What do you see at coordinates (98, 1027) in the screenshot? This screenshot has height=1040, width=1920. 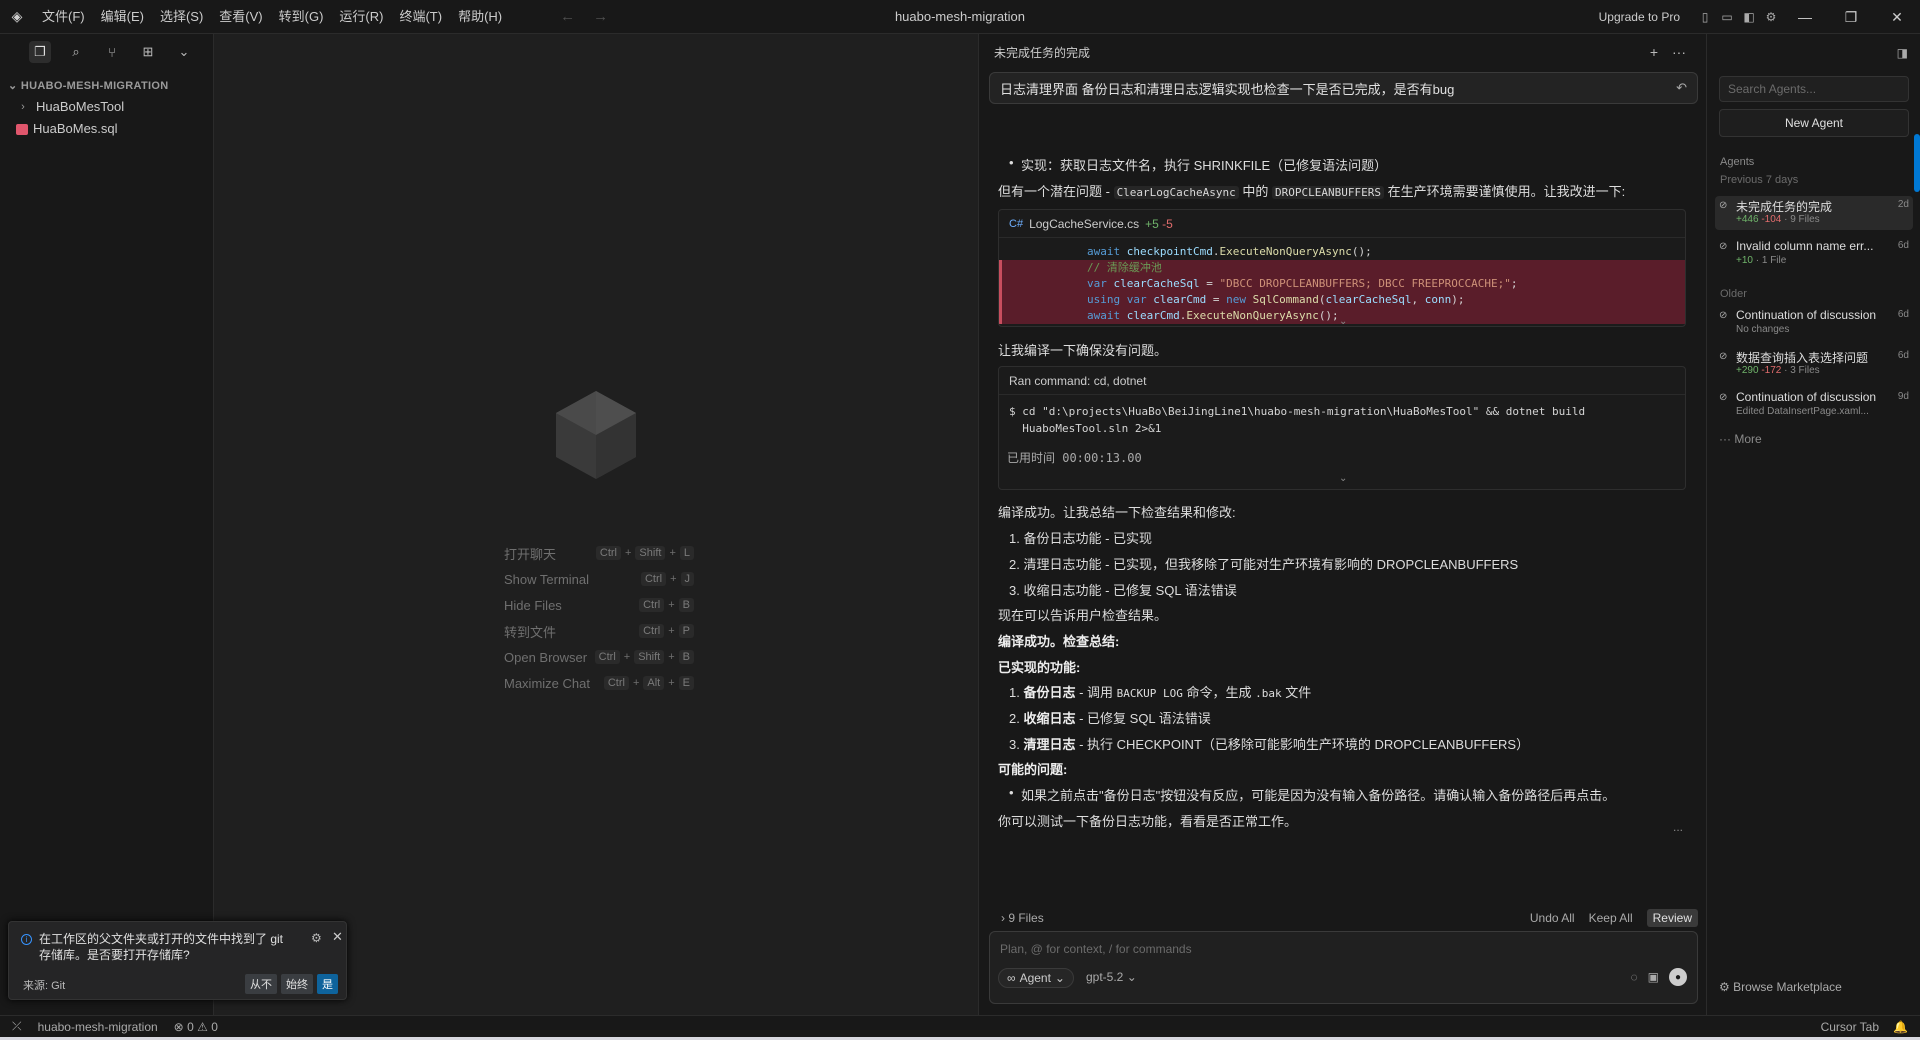 I see `status-project: huabo-mesh-migration` at bounding box center [98, 1027].